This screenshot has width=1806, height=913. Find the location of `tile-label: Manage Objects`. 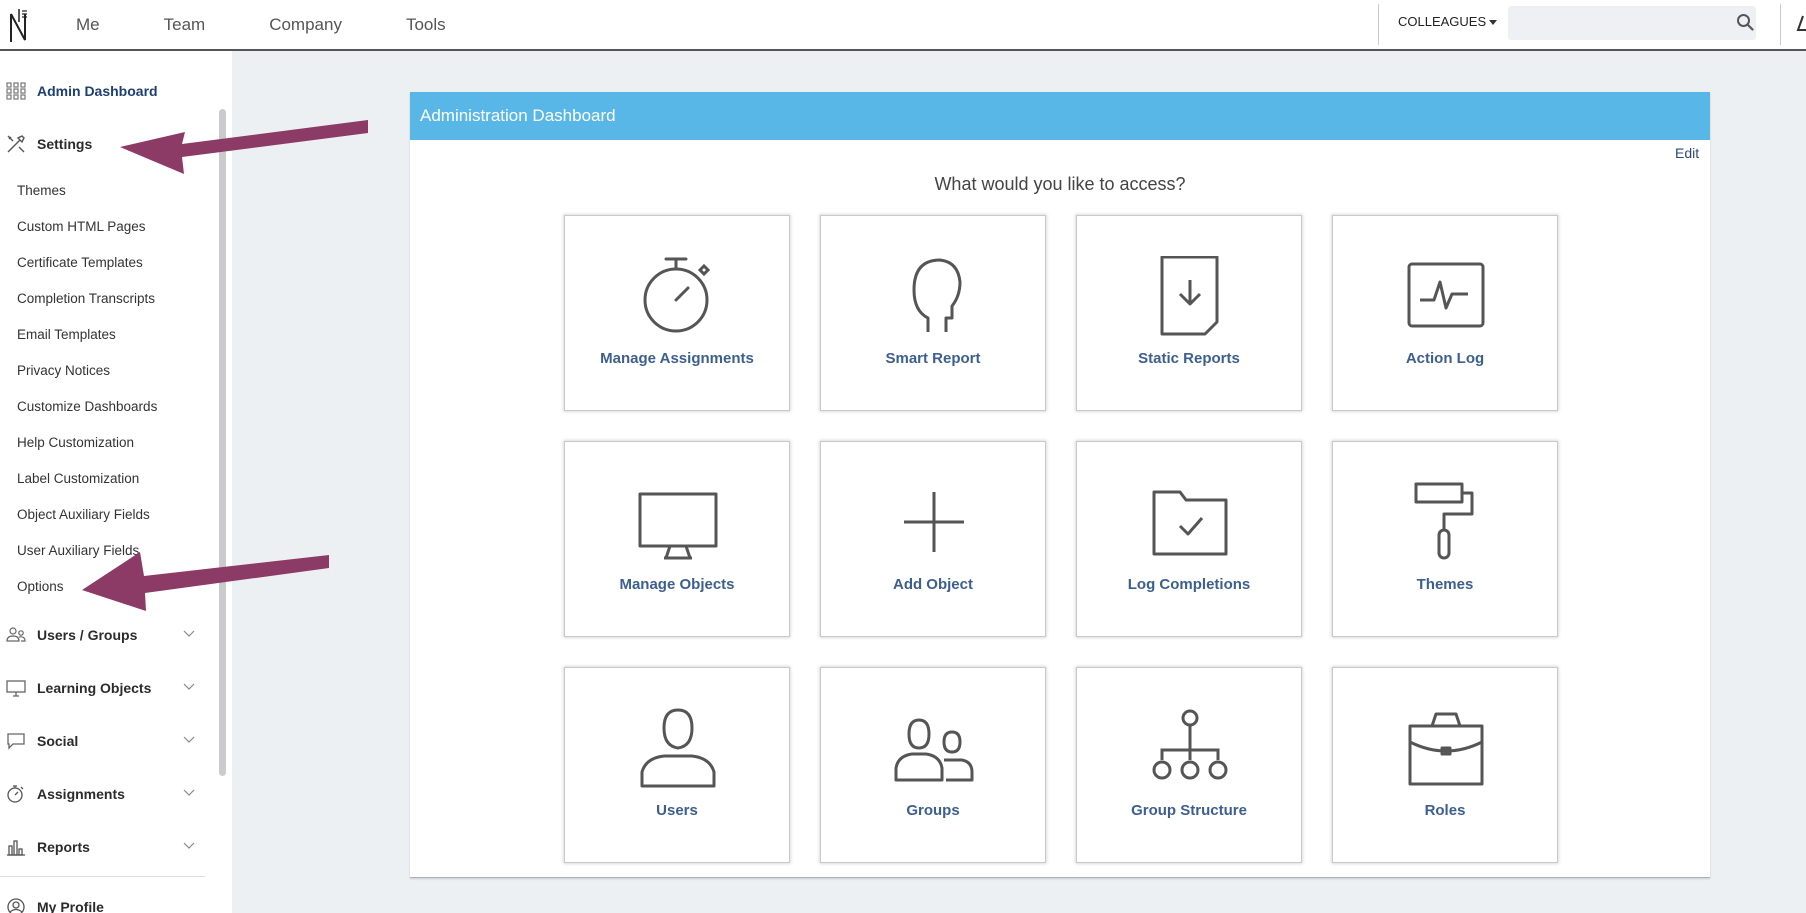

tile-label: Manage Objects is located at coordinates (677, 584).